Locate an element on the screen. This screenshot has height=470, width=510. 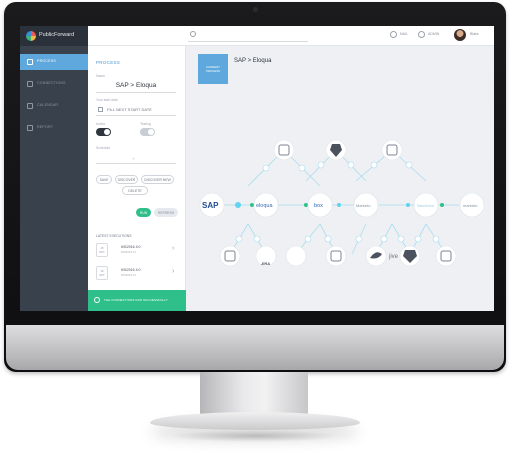
sap-logo: SAP is located at coordinates (210, 205).